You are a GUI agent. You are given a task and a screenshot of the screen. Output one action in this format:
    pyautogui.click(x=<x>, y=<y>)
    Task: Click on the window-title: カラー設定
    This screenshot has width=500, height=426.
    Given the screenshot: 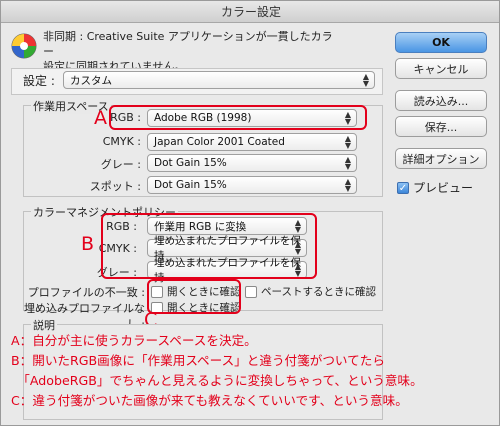 What is the action you would take?
    pyautogui.click(x=250, y=12)
    